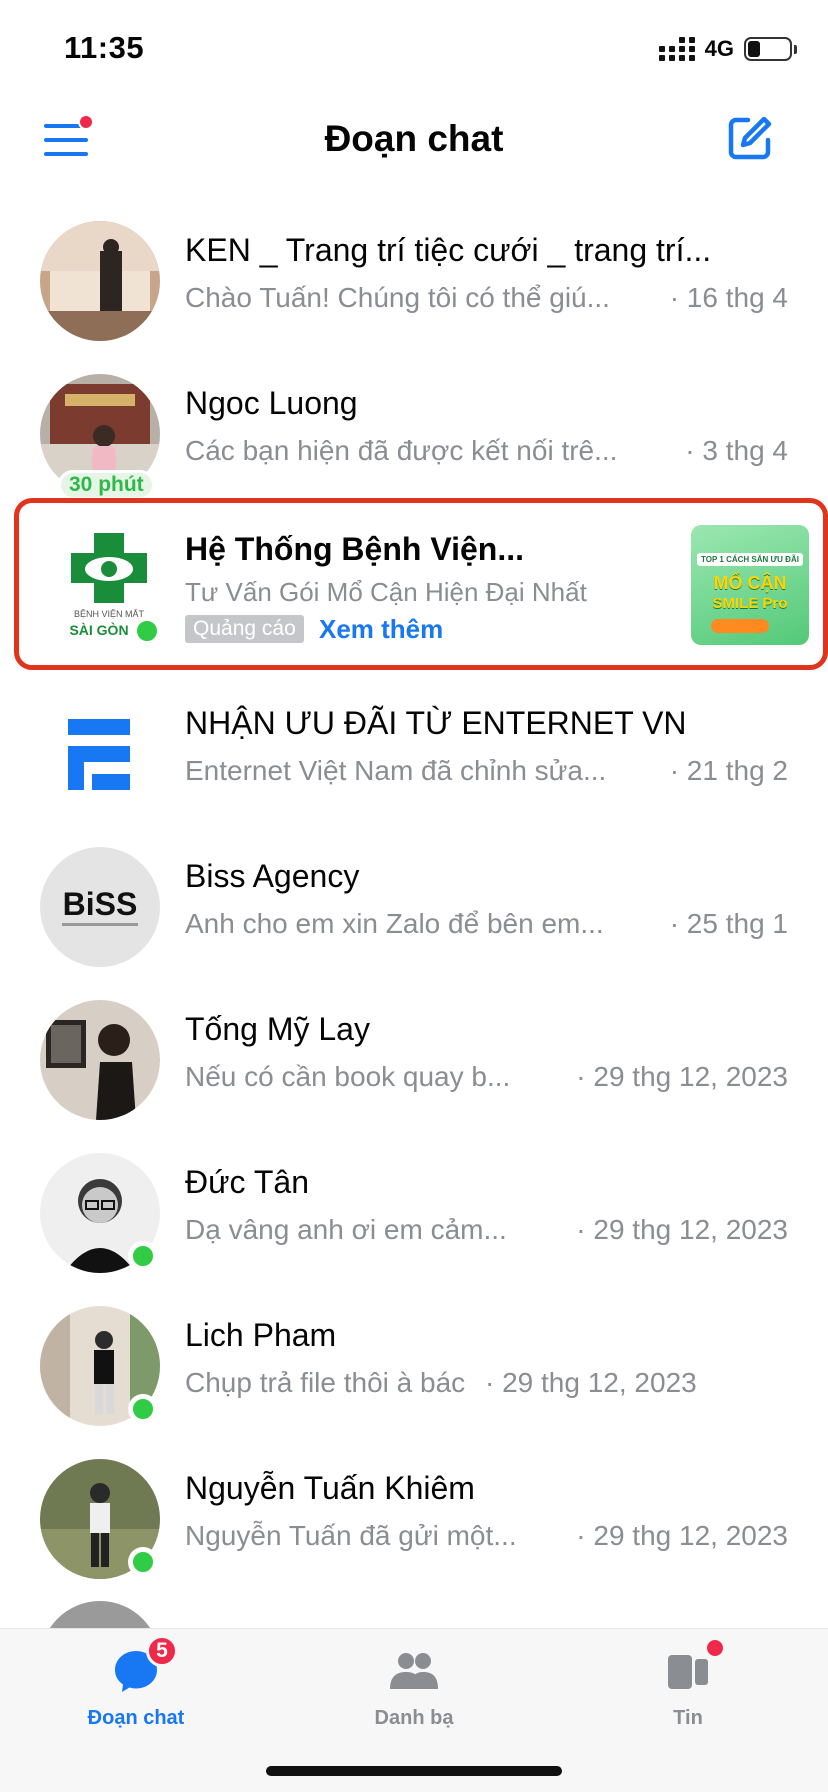 The width and height of the screenshot is (828, 1792). I want to click on chat-time: · 21 thg 2, so click(728, 770).